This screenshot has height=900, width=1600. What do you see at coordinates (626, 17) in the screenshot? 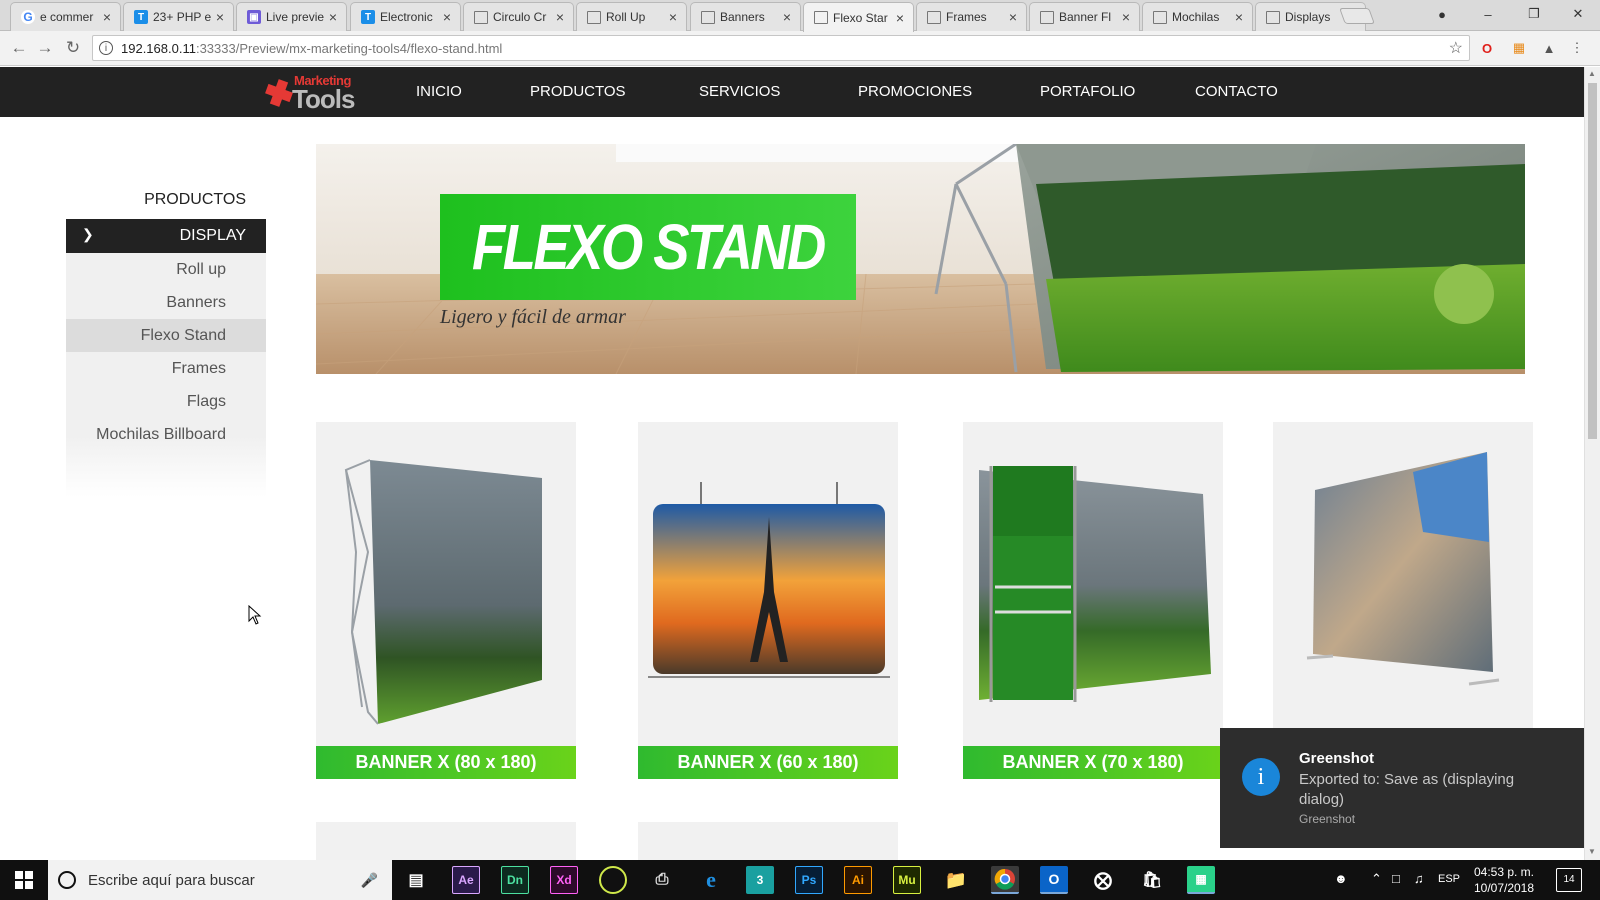
I see `tab-title: Roll Up` at bounding box center [626, 17].